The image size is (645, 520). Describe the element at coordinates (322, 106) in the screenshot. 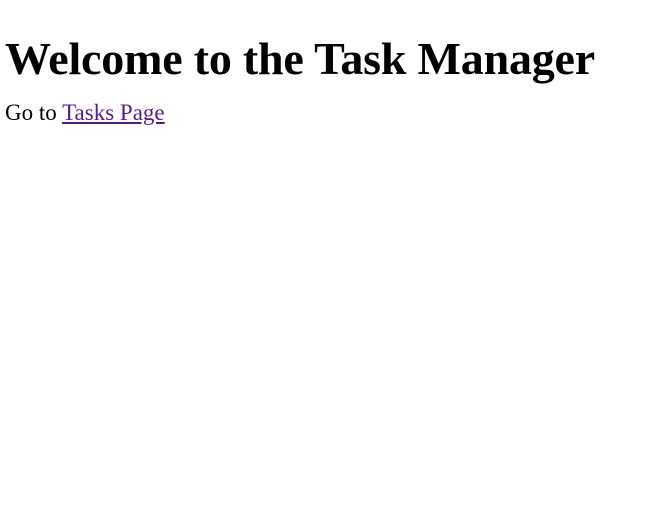

I see `nav-line: Go to Tasks Page` at that location.